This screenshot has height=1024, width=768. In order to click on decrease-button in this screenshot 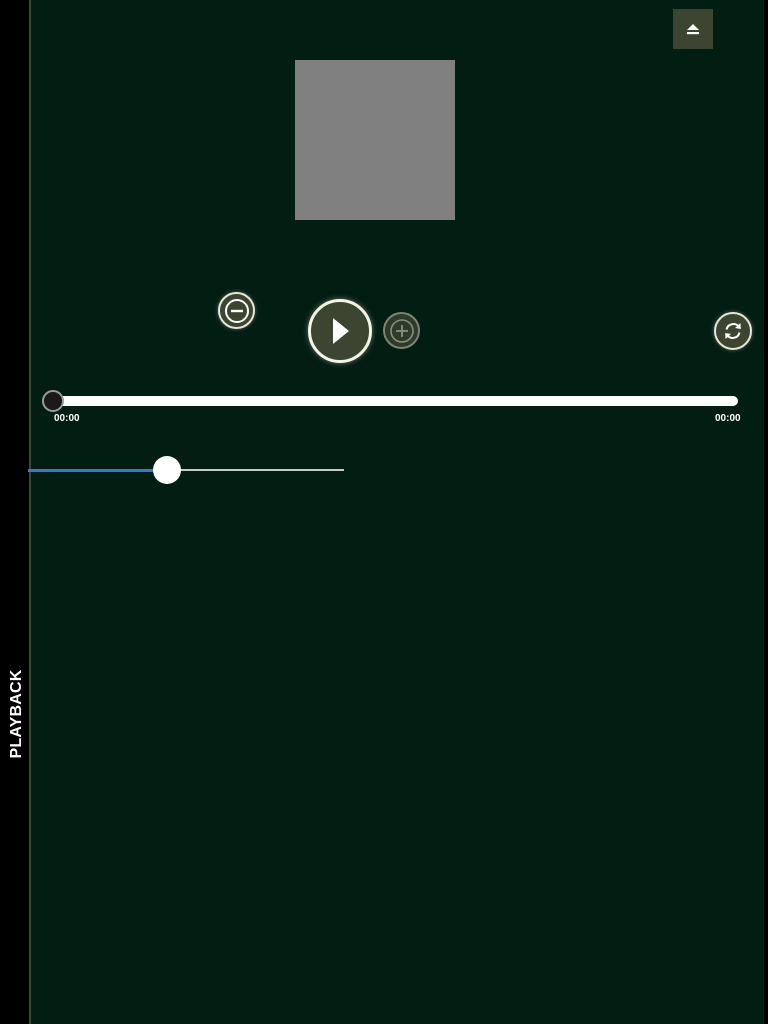, I will do `click(236, 310)`.